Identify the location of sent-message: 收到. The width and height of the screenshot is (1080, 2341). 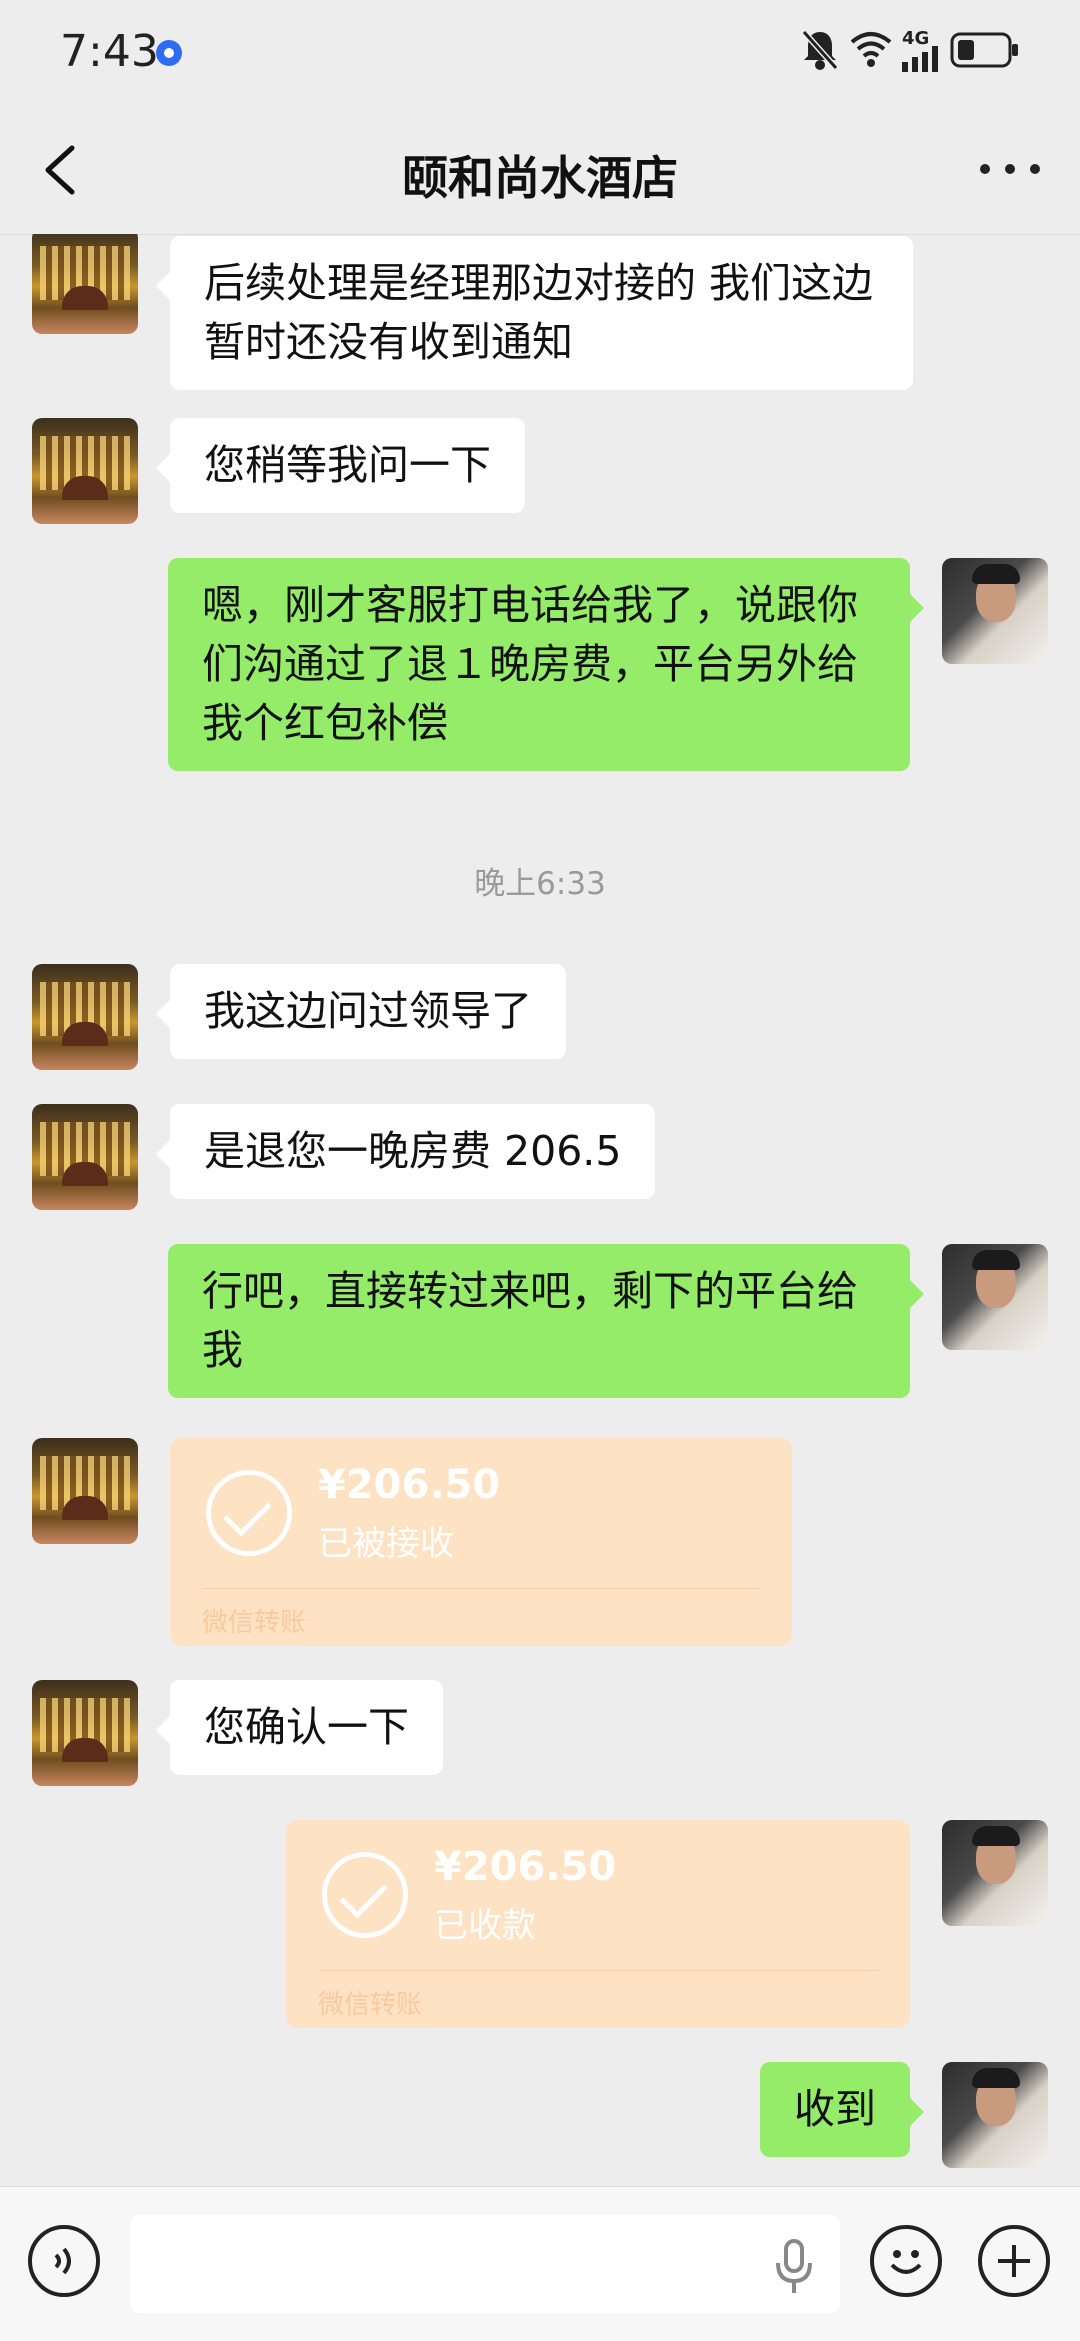
(842, 2109).